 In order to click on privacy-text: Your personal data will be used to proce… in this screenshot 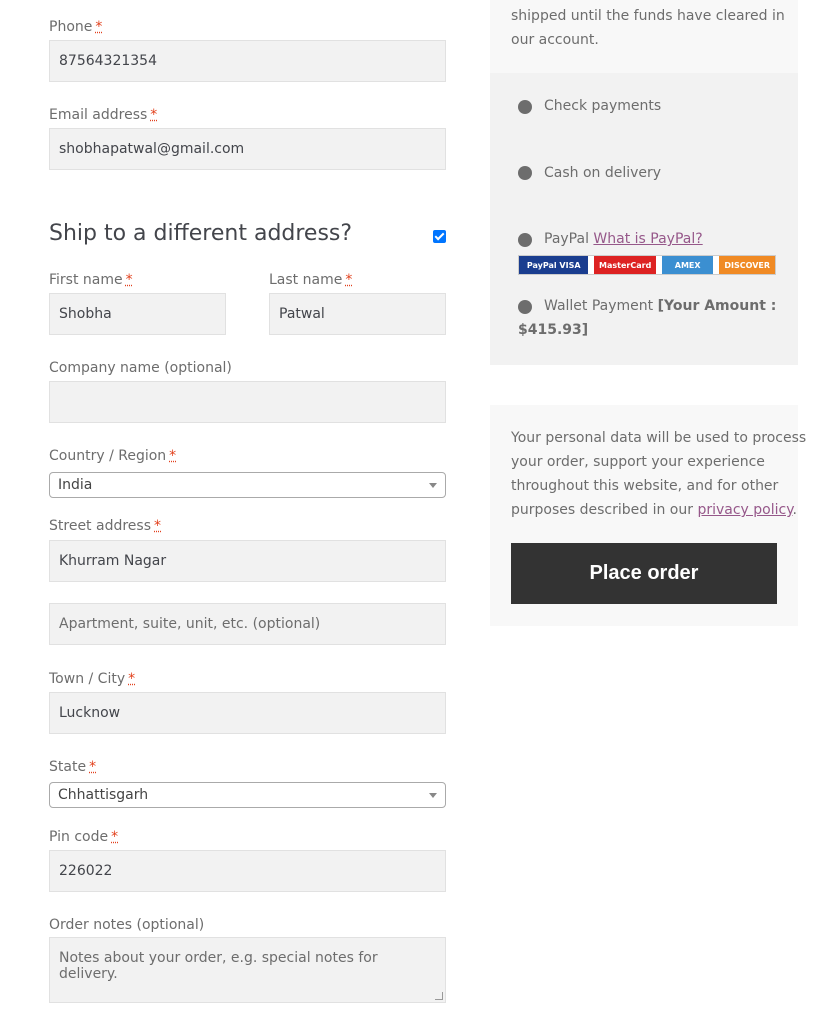, I will do `click(659, 474)`.